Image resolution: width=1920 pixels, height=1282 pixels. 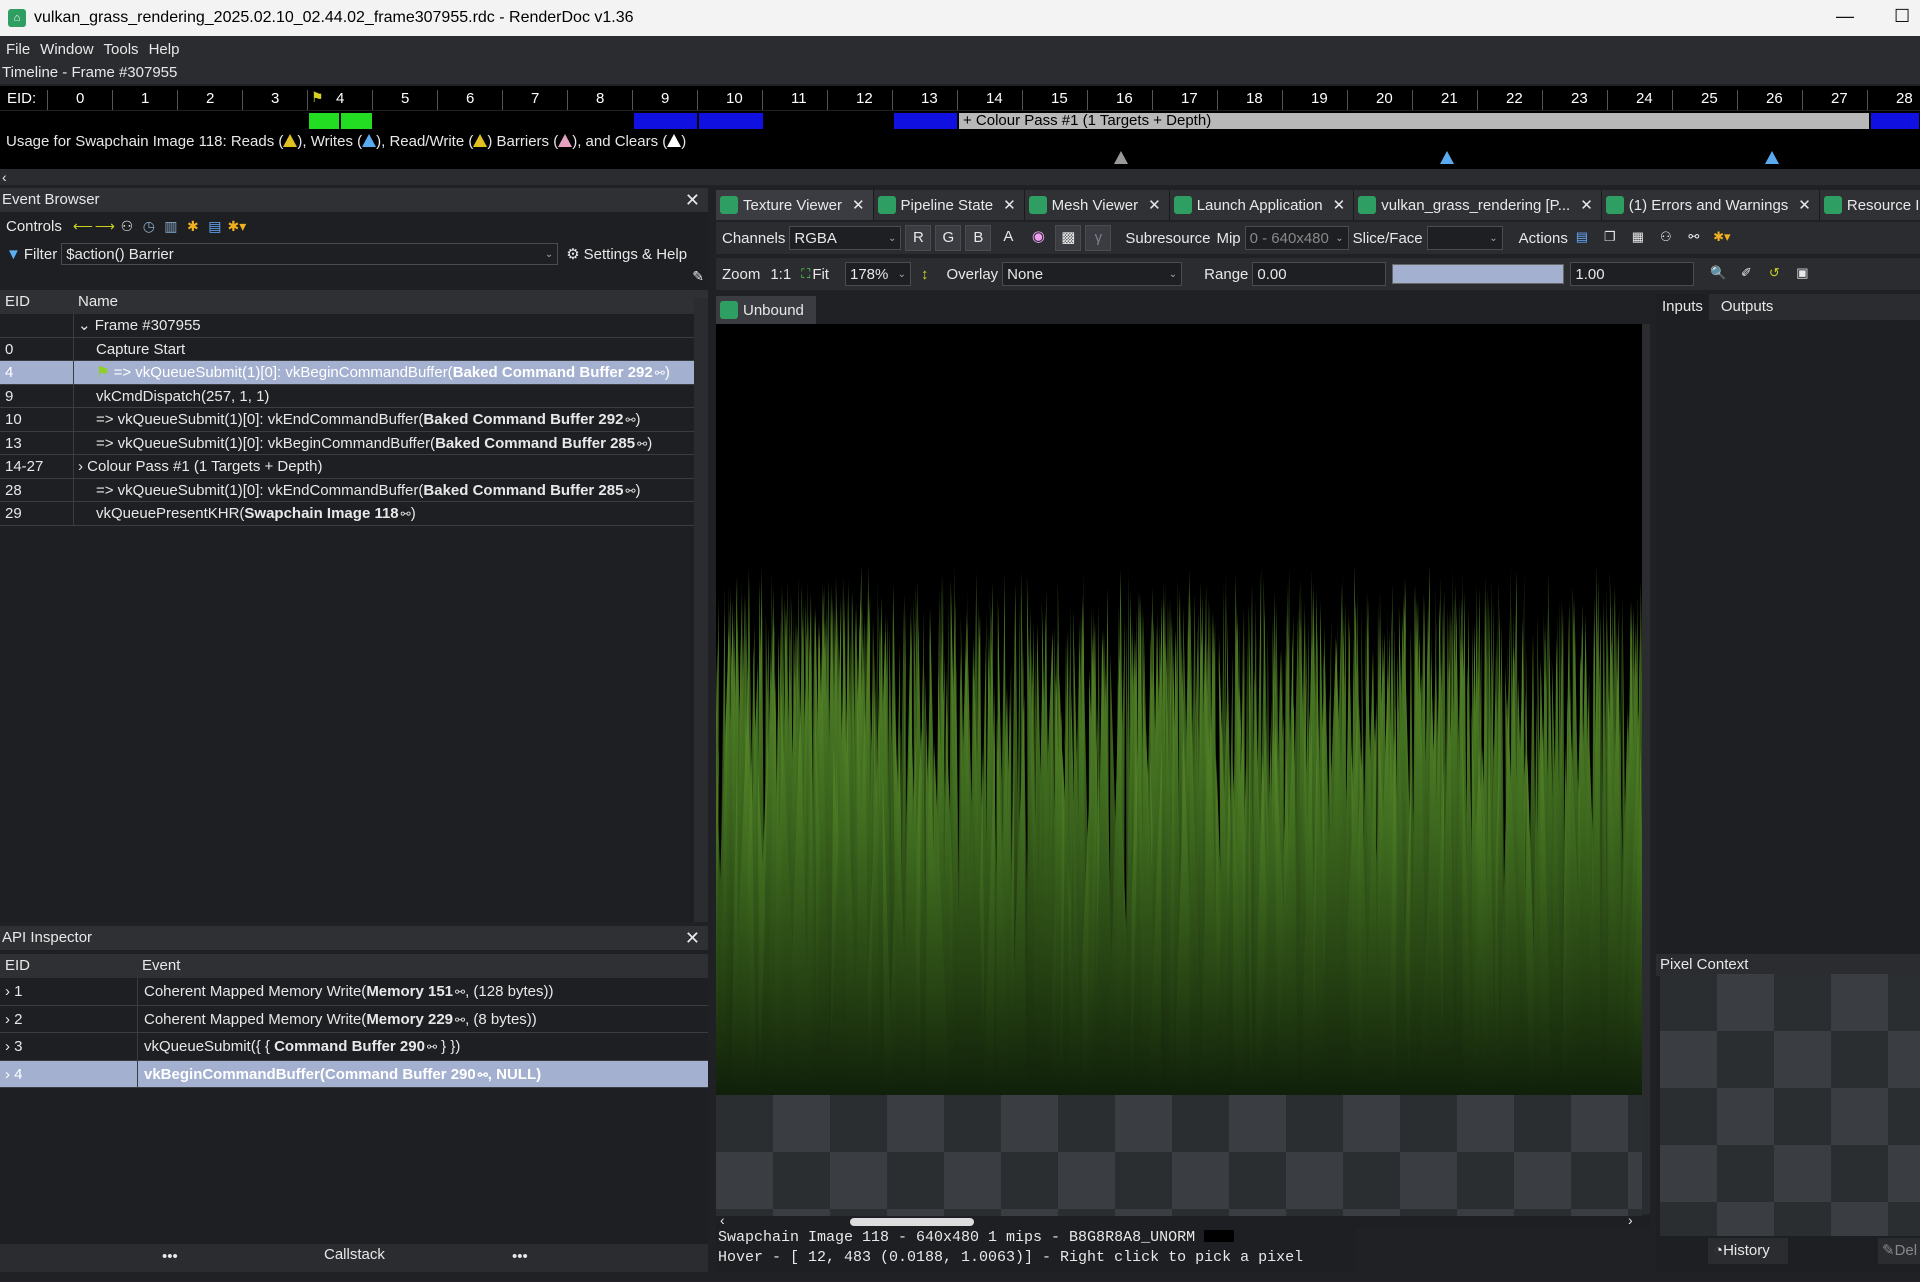 What do you see at coordinates (1632, 274) in the screenshot?
I see `range-max-input: 1.00` at bounding box center [1632, 274].